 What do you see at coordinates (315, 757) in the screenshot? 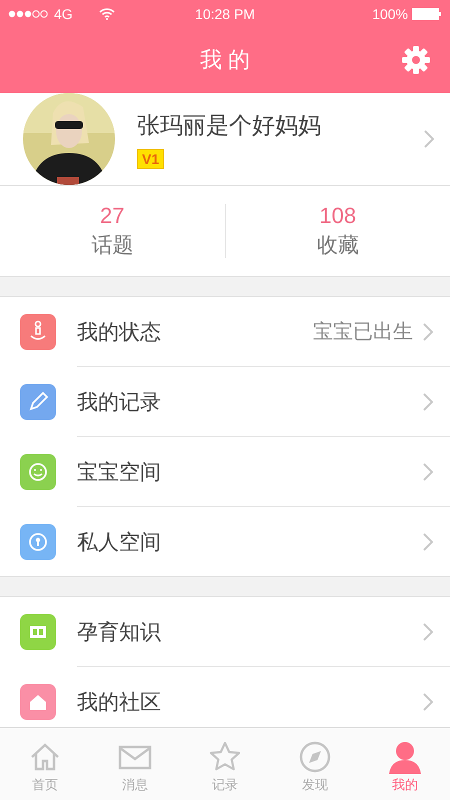
I see `compass-icon` at bounding box center [315, 757].